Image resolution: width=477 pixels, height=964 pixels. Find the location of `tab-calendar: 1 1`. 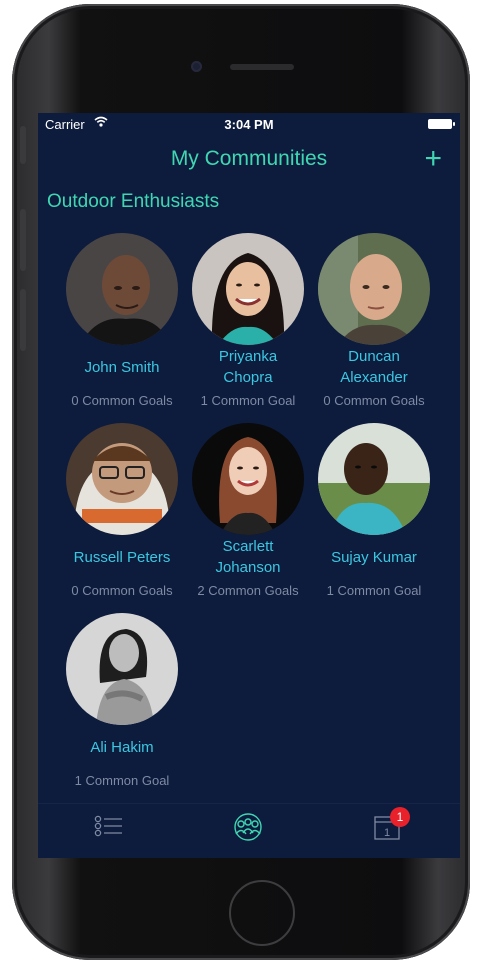

tab-calendar: 1 1 is located at coordinates (389, 826).